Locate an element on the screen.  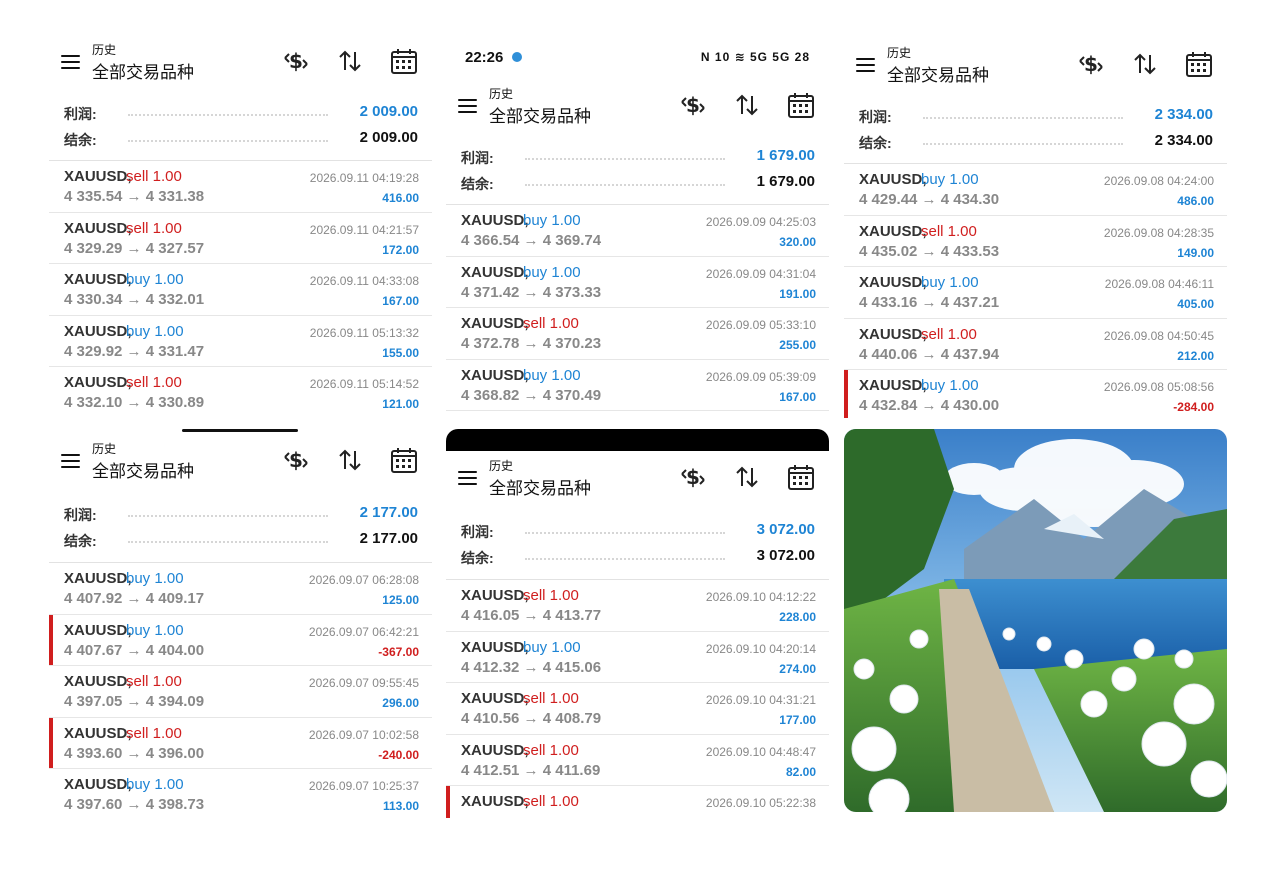
summary: 利润: 1 679.00 结余: 1 679.00 is located at coordinates (637, 173).